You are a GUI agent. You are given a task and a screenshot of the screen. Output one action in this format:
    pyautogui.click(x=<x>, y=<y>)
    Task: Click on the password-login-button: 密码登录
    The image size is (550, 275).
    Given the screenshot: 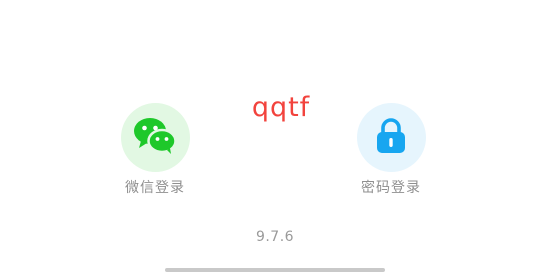 What is the action you would take?
    pyautogui.click(x=391, y=150)
    